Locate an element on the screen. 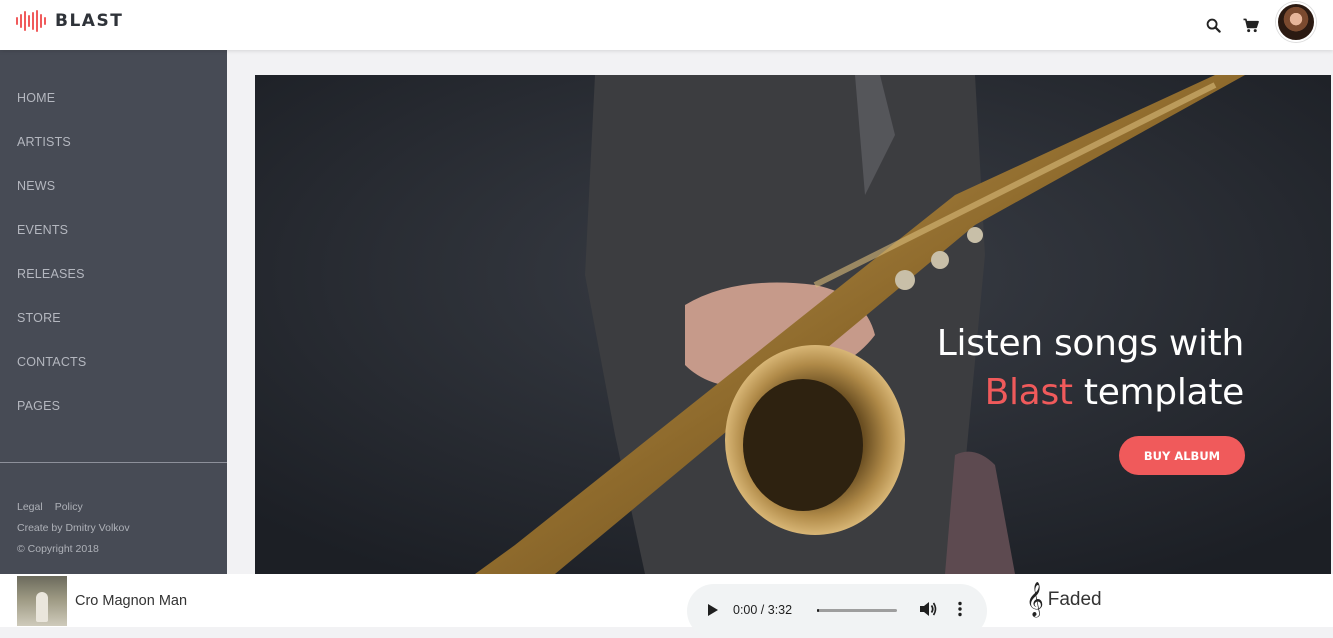 This screenshot has height=638, width=1333. sidebar-item-pages: PAGES is located at coordinates (113, 417).